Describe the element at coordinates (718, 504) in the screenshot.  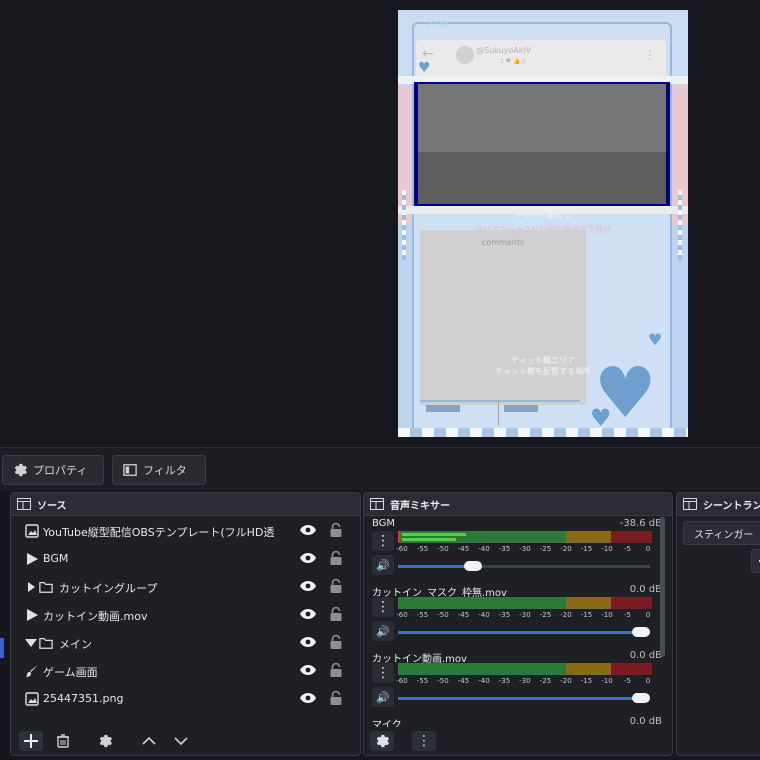
I see `transitions-dock-title: シーントラン` at that location.